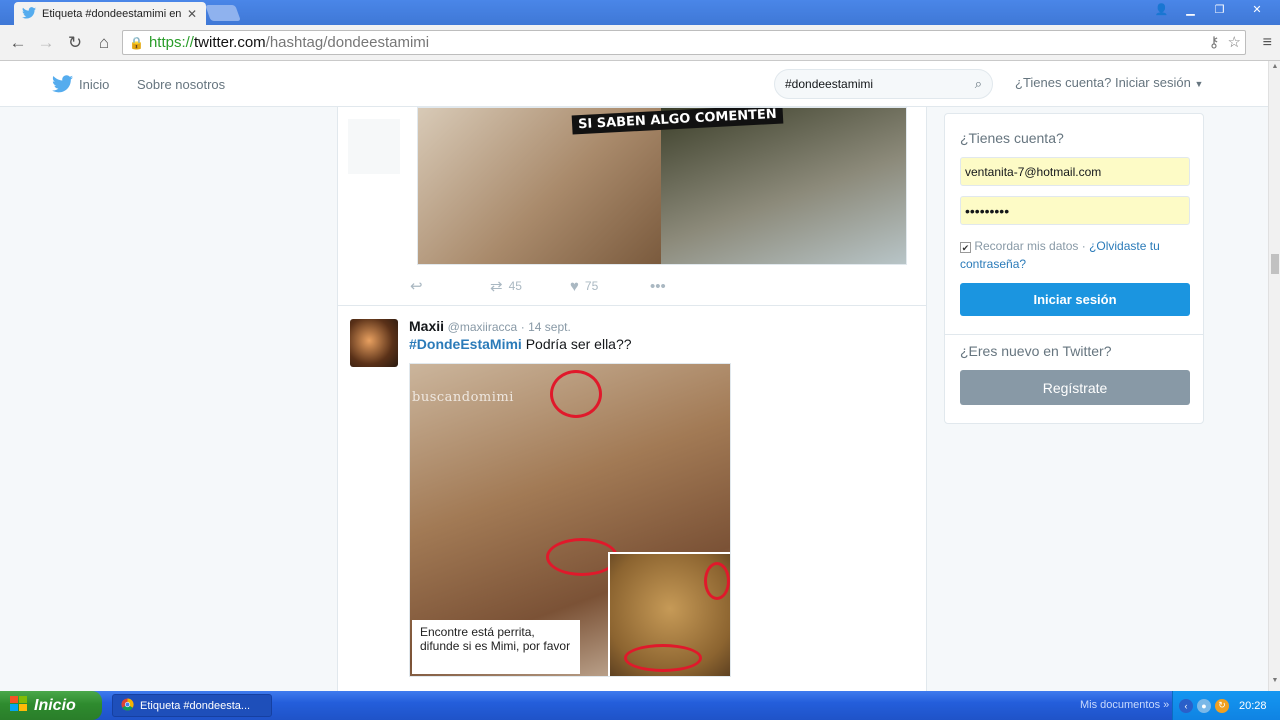 This screenshot has height=720, width=1280. What do you see at coordinates (1190, 9) in the screenshot?
I see `minimize-icon: ▁` at bounding box center [1190, 9].